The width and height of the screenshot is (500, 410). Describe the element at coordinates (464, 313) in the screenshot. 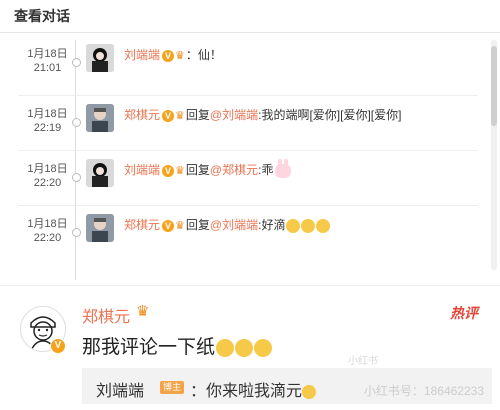

I see `hot-comment-badge: 热评` at that location.